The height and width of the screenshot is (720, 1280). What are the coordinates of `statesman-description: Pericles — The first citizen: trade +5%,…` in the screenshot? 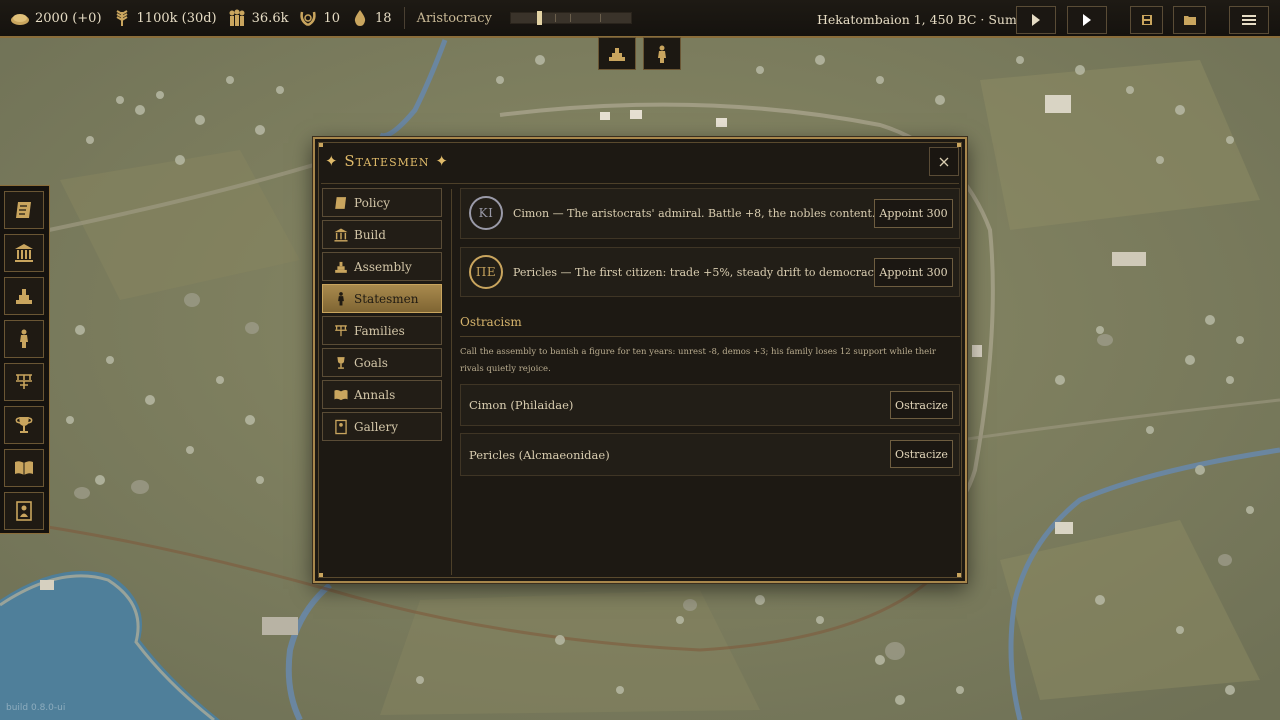 It's located at (697, 272).